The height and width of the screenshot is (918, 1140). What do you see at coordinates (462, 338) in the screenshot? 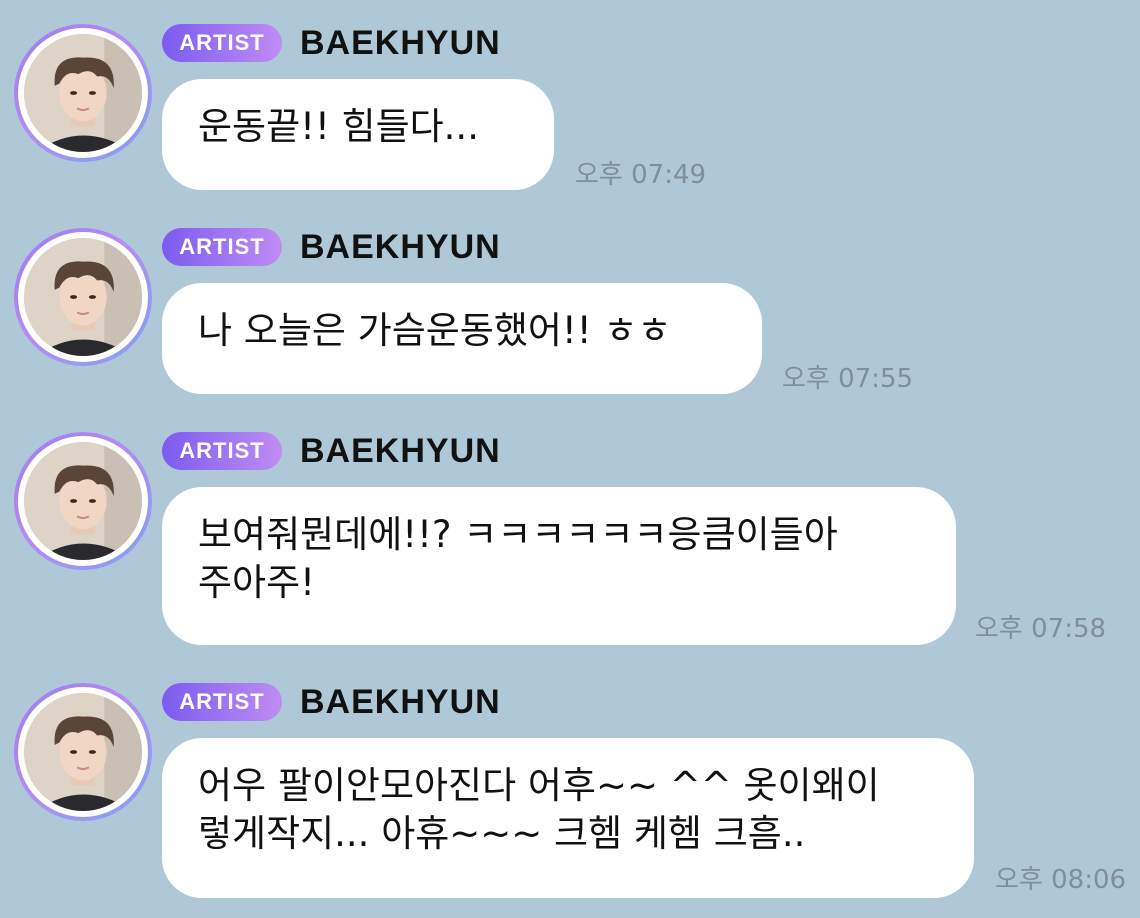
I see `message-bubble: 나 오늘은 가슴운동했어!! ㅎㅎ` at bounding box center [462, 338].